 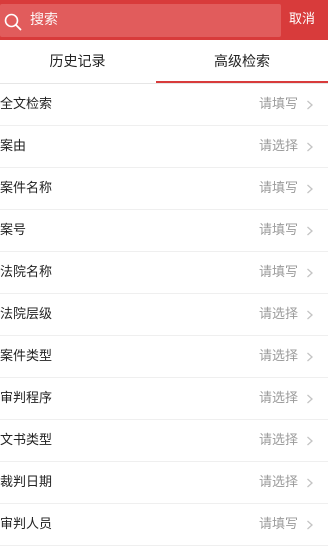 I want to click on row-case-name: 案件名称 请填写, so click(x=164, y=189).